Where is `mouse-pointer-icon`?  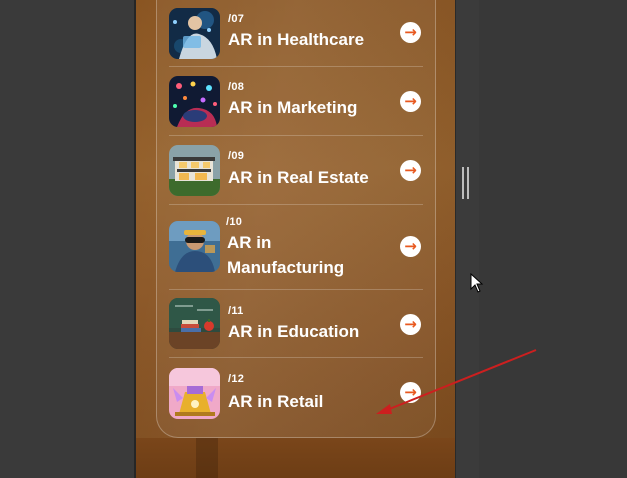 mouse-pointer-icon is located at coordinates (477, 284).